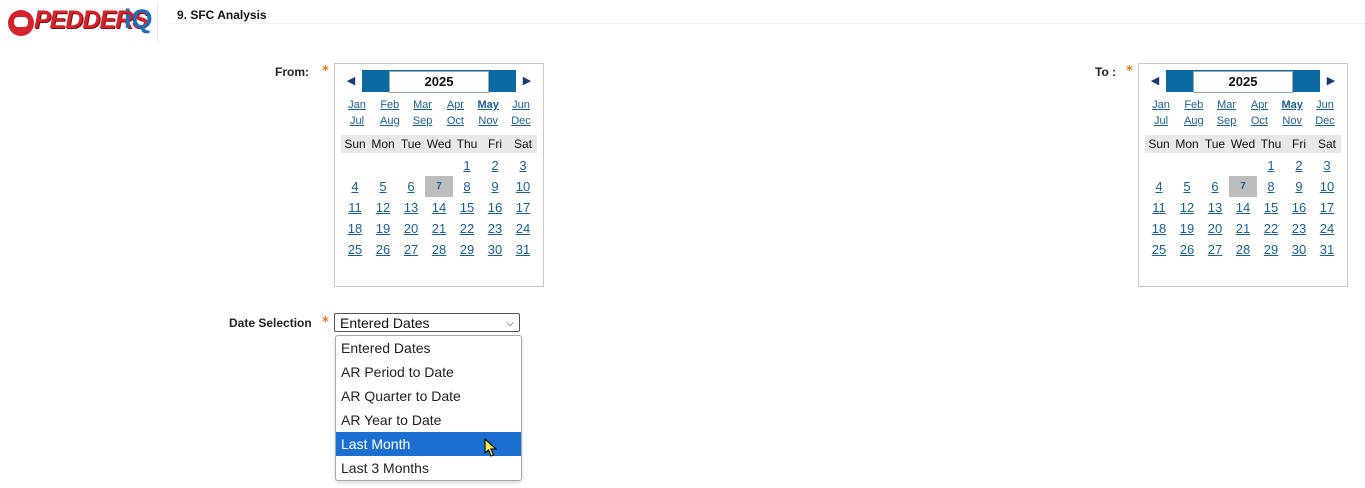 The width and height of the screenshot is (1365, 488). What do you see at coordinates (1327, 207) in the screenshot?
I see `to-day-17: 17` at bounding box center [1327, 207].